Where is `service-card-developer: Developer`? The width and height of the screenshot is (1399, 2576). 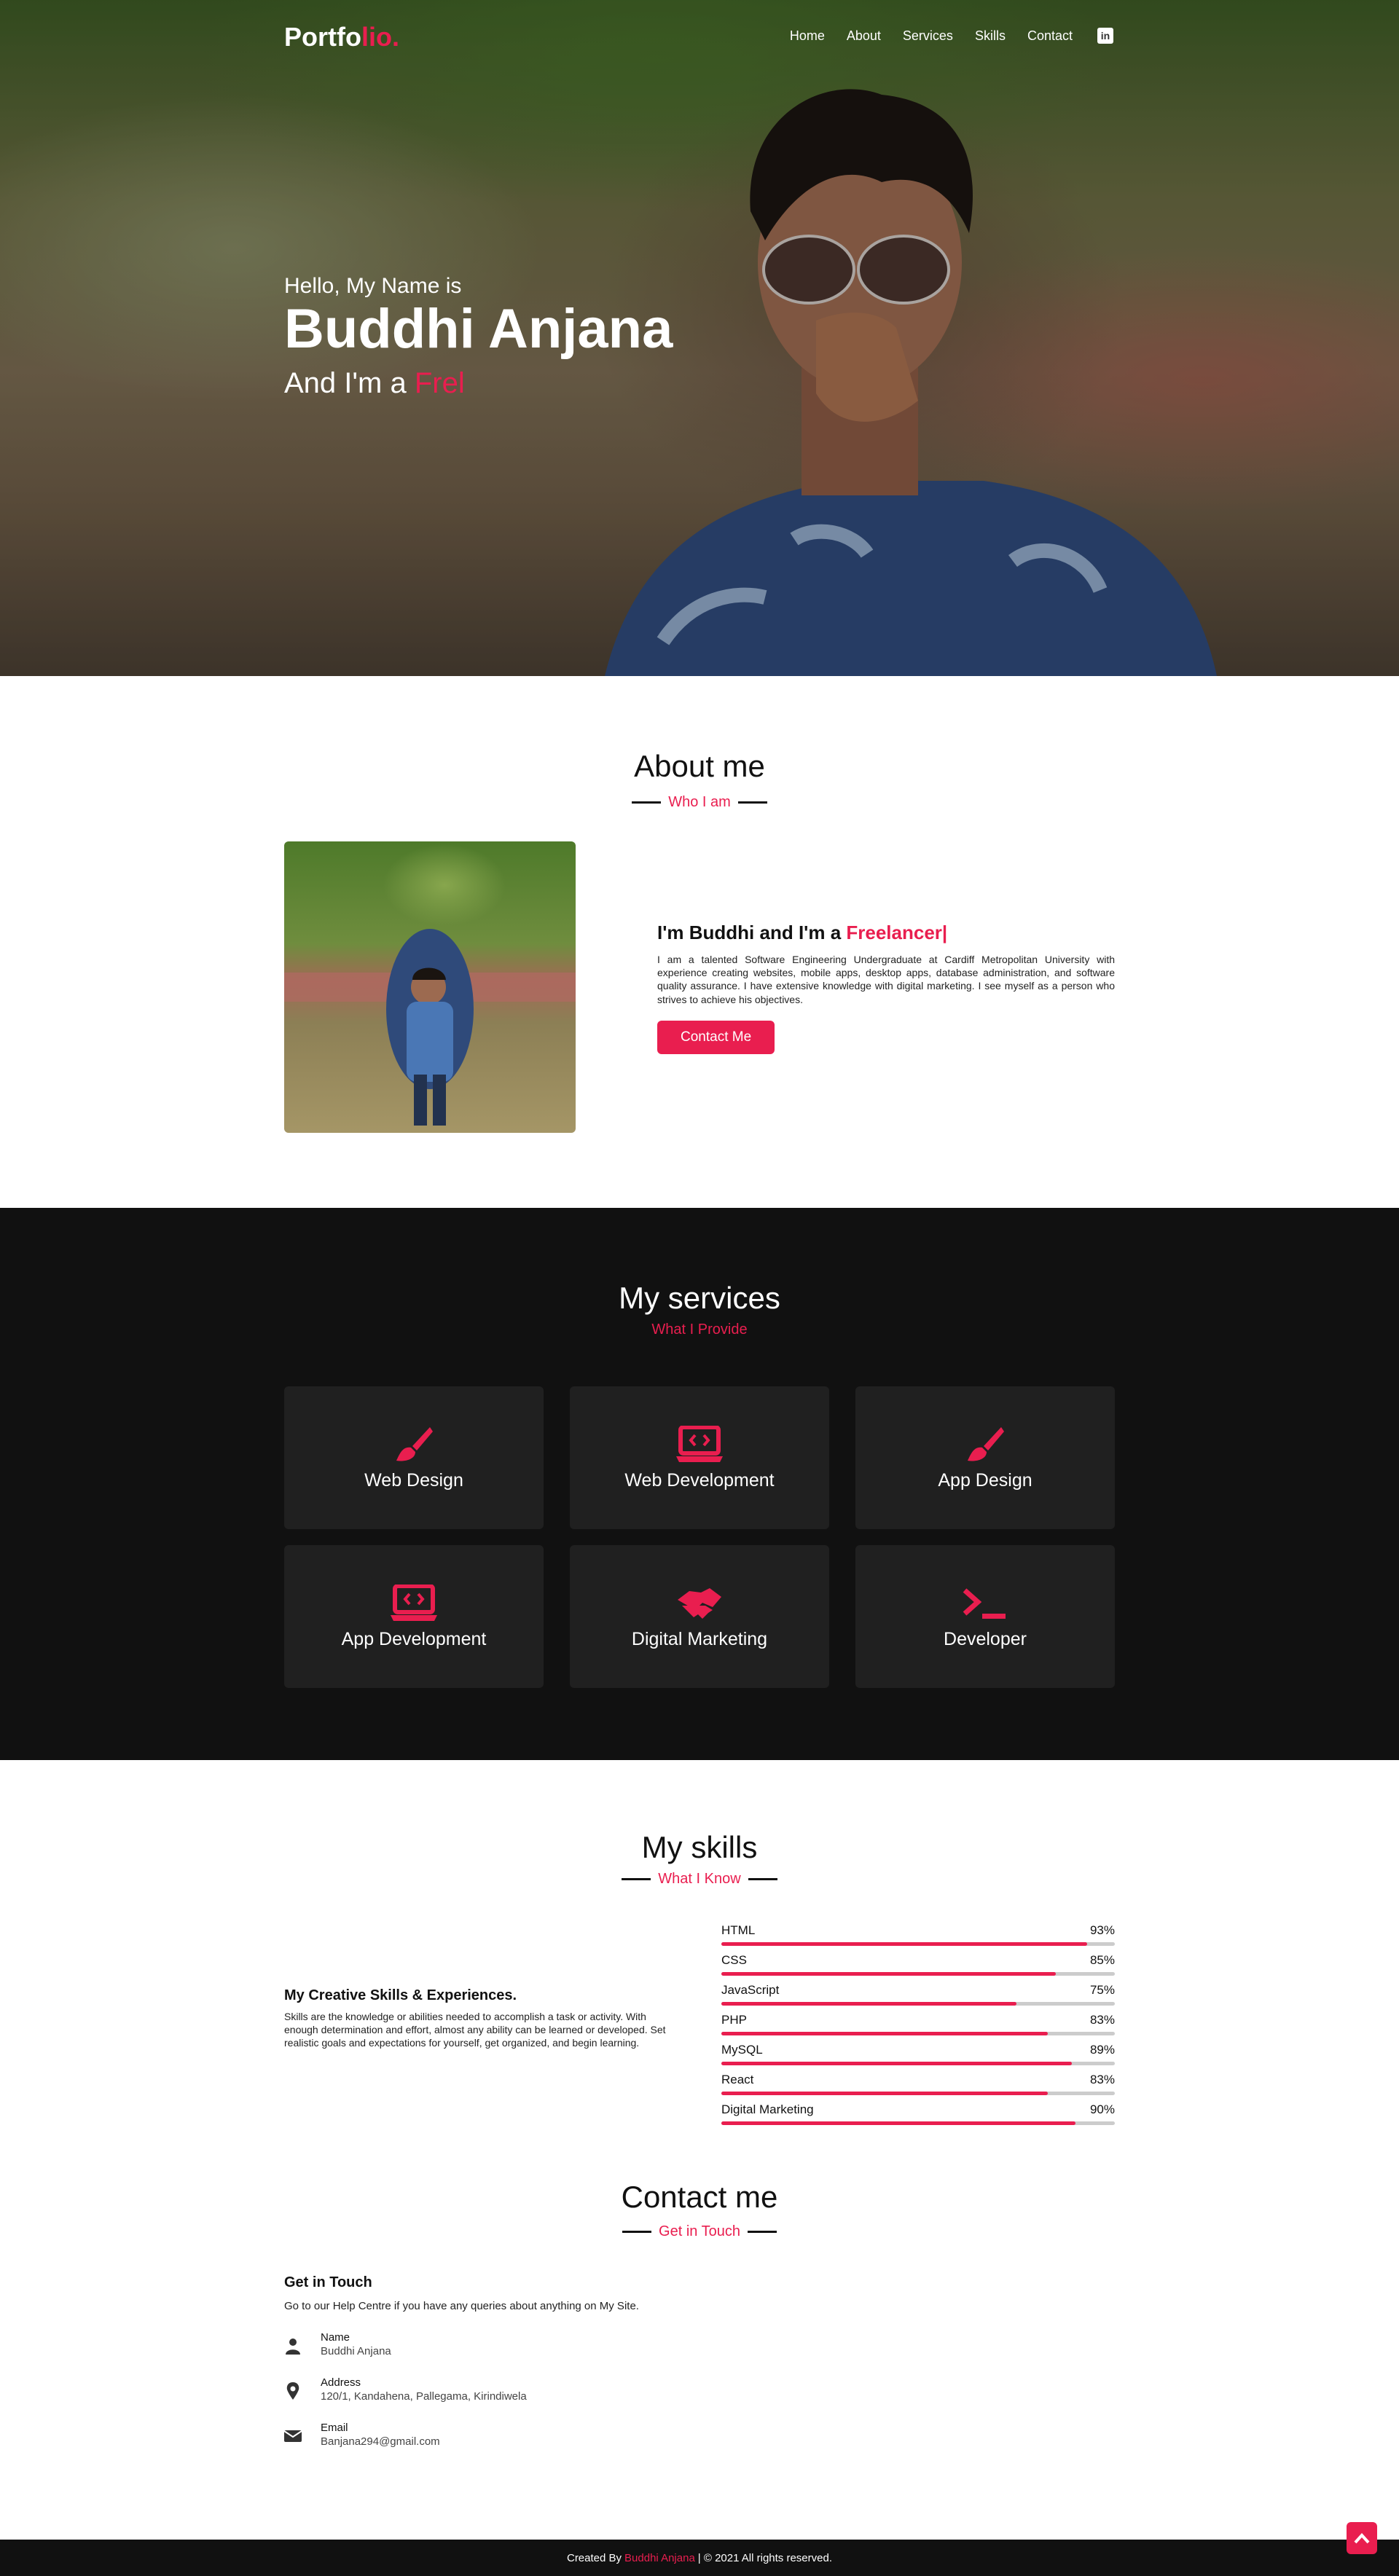
service-card-developer: Developer is located at coordinates (985, 1616).